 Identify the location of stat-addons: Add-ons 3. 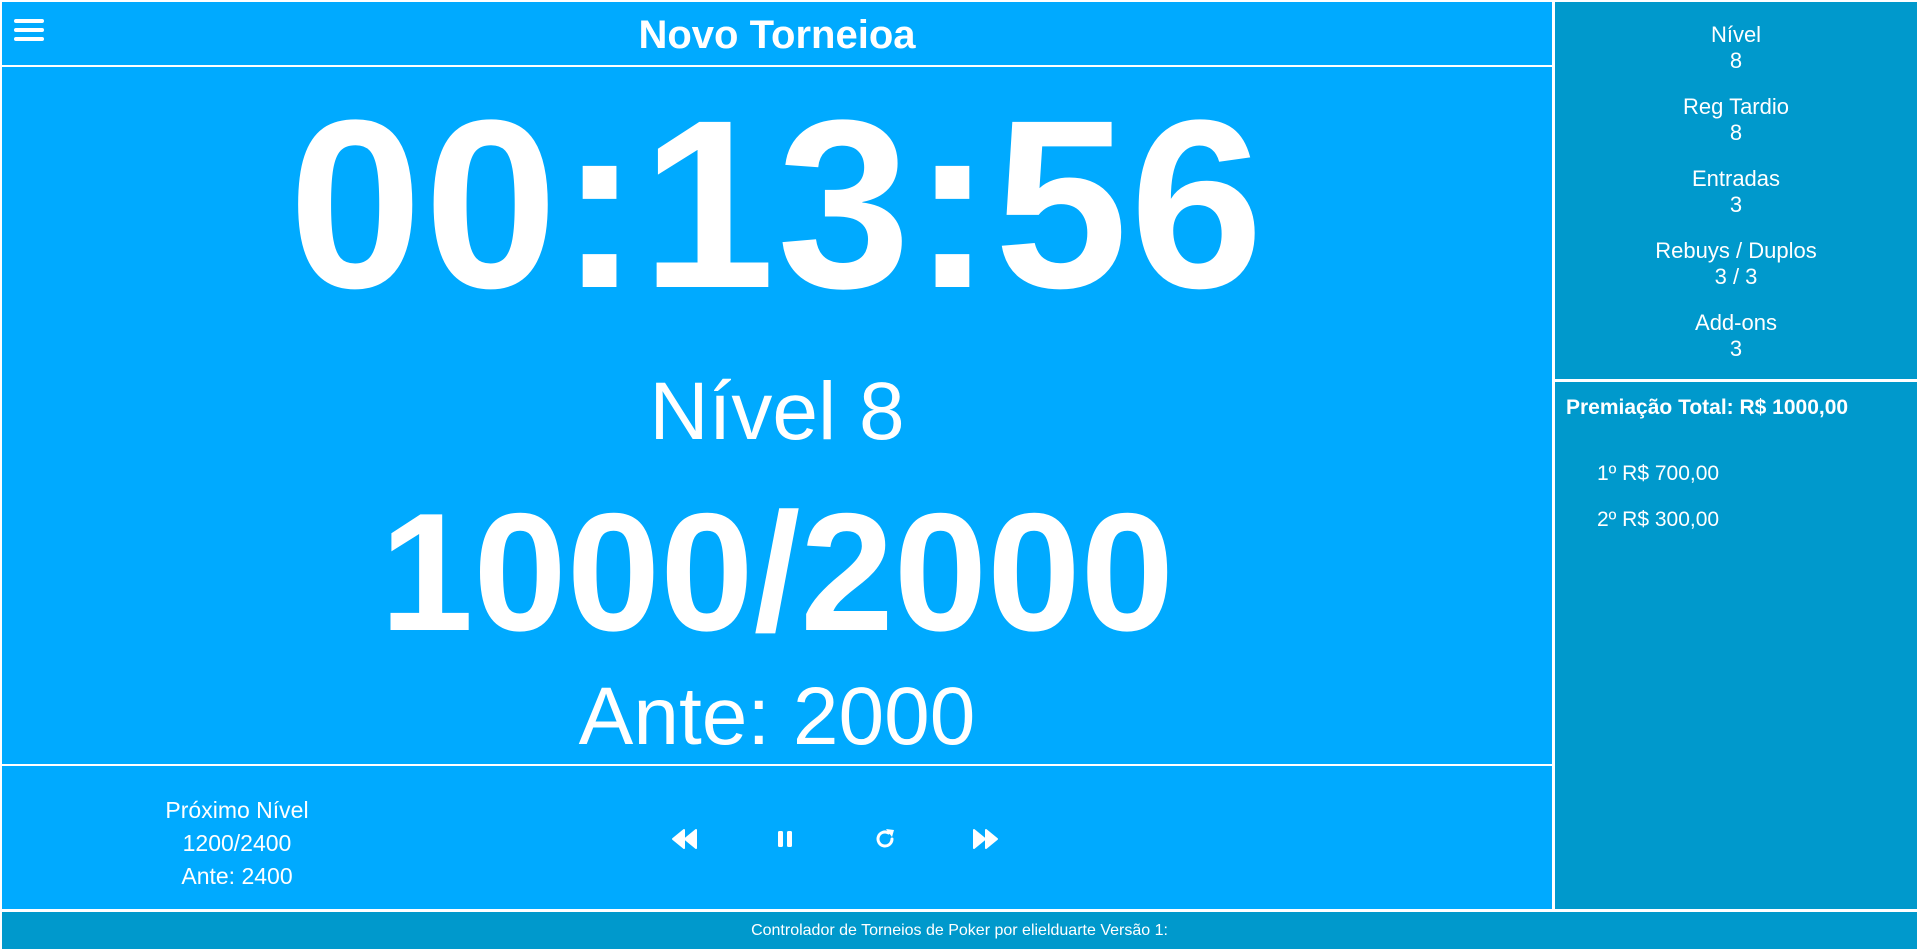
(1736, 336).